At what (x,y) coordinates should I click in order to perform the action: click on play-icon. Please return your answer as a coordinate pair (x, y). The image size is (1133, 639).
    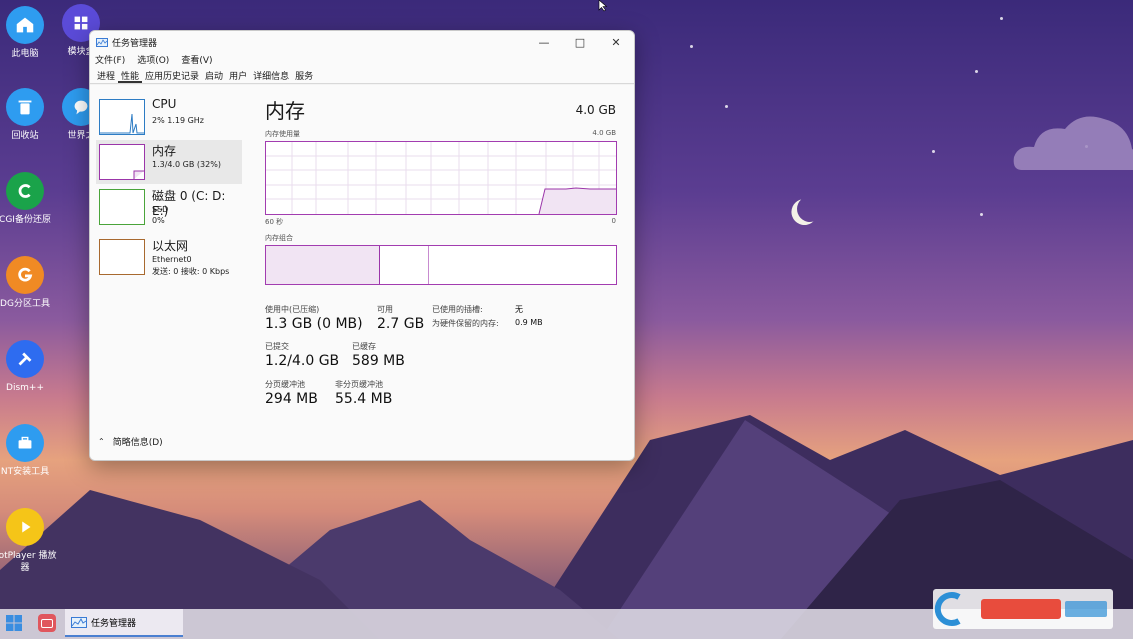
    Looking at the image, I should click on (25, 527).